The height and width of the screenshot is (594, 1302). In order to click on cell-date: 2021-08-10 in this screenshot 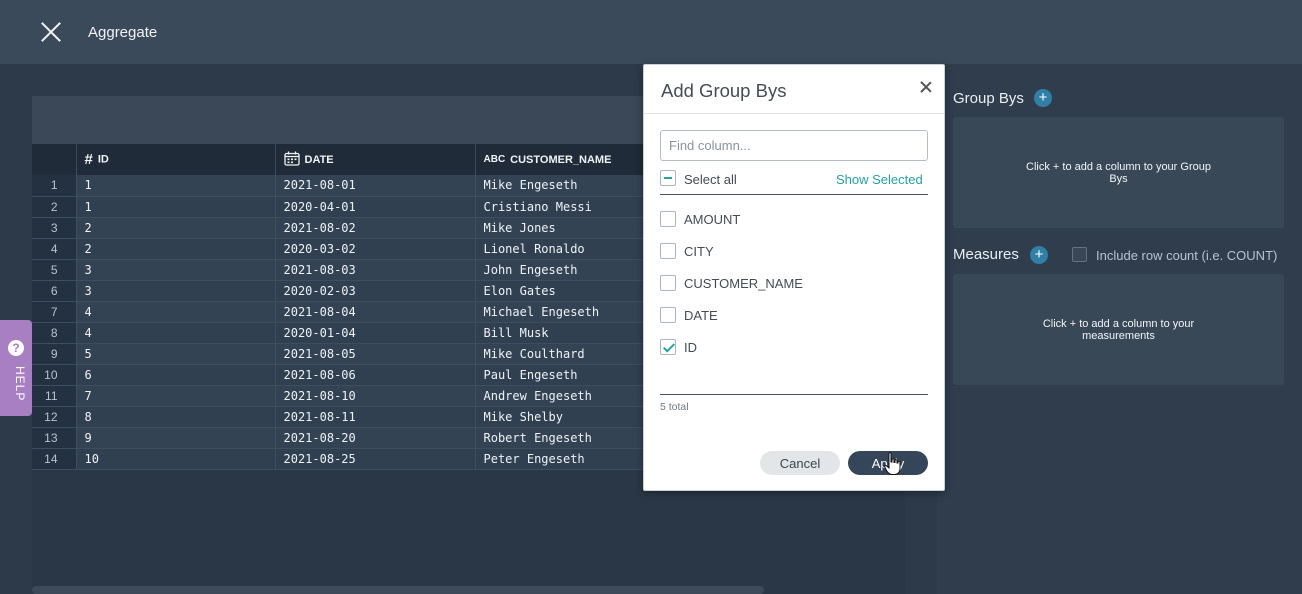, I will do `click(375, 396)`.